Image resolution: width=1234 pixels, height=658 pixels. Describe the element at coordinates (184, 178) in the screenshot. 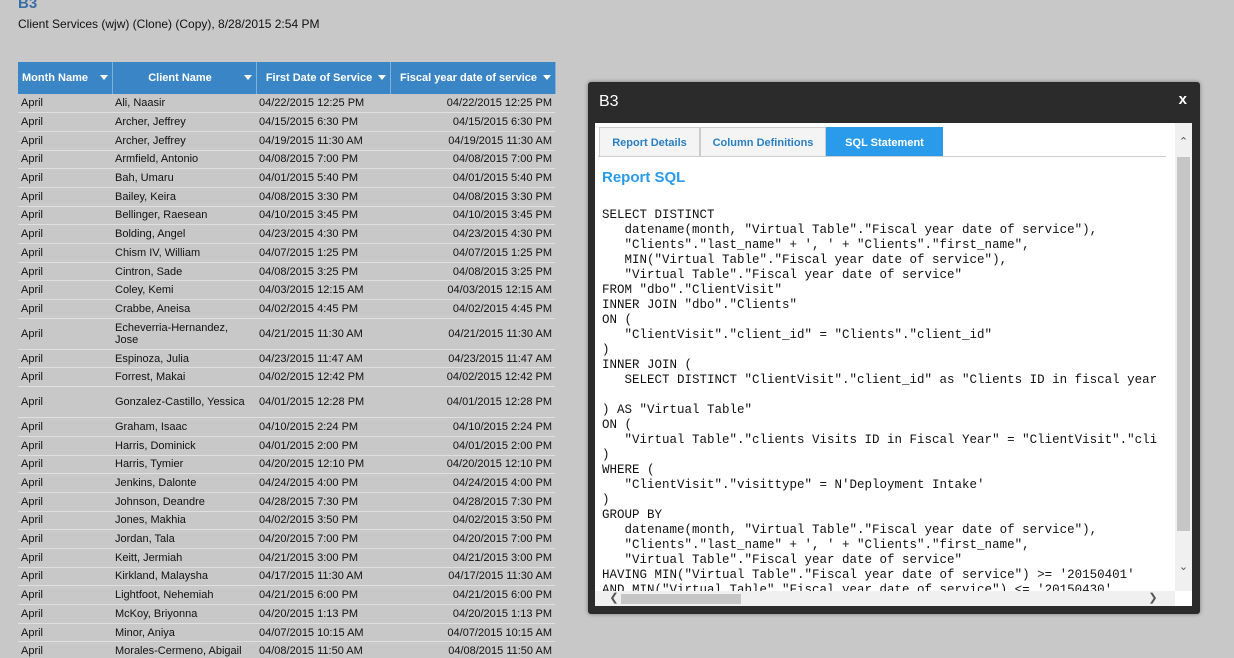

I see `cell-client-name: Bah, Umaru` at that location.